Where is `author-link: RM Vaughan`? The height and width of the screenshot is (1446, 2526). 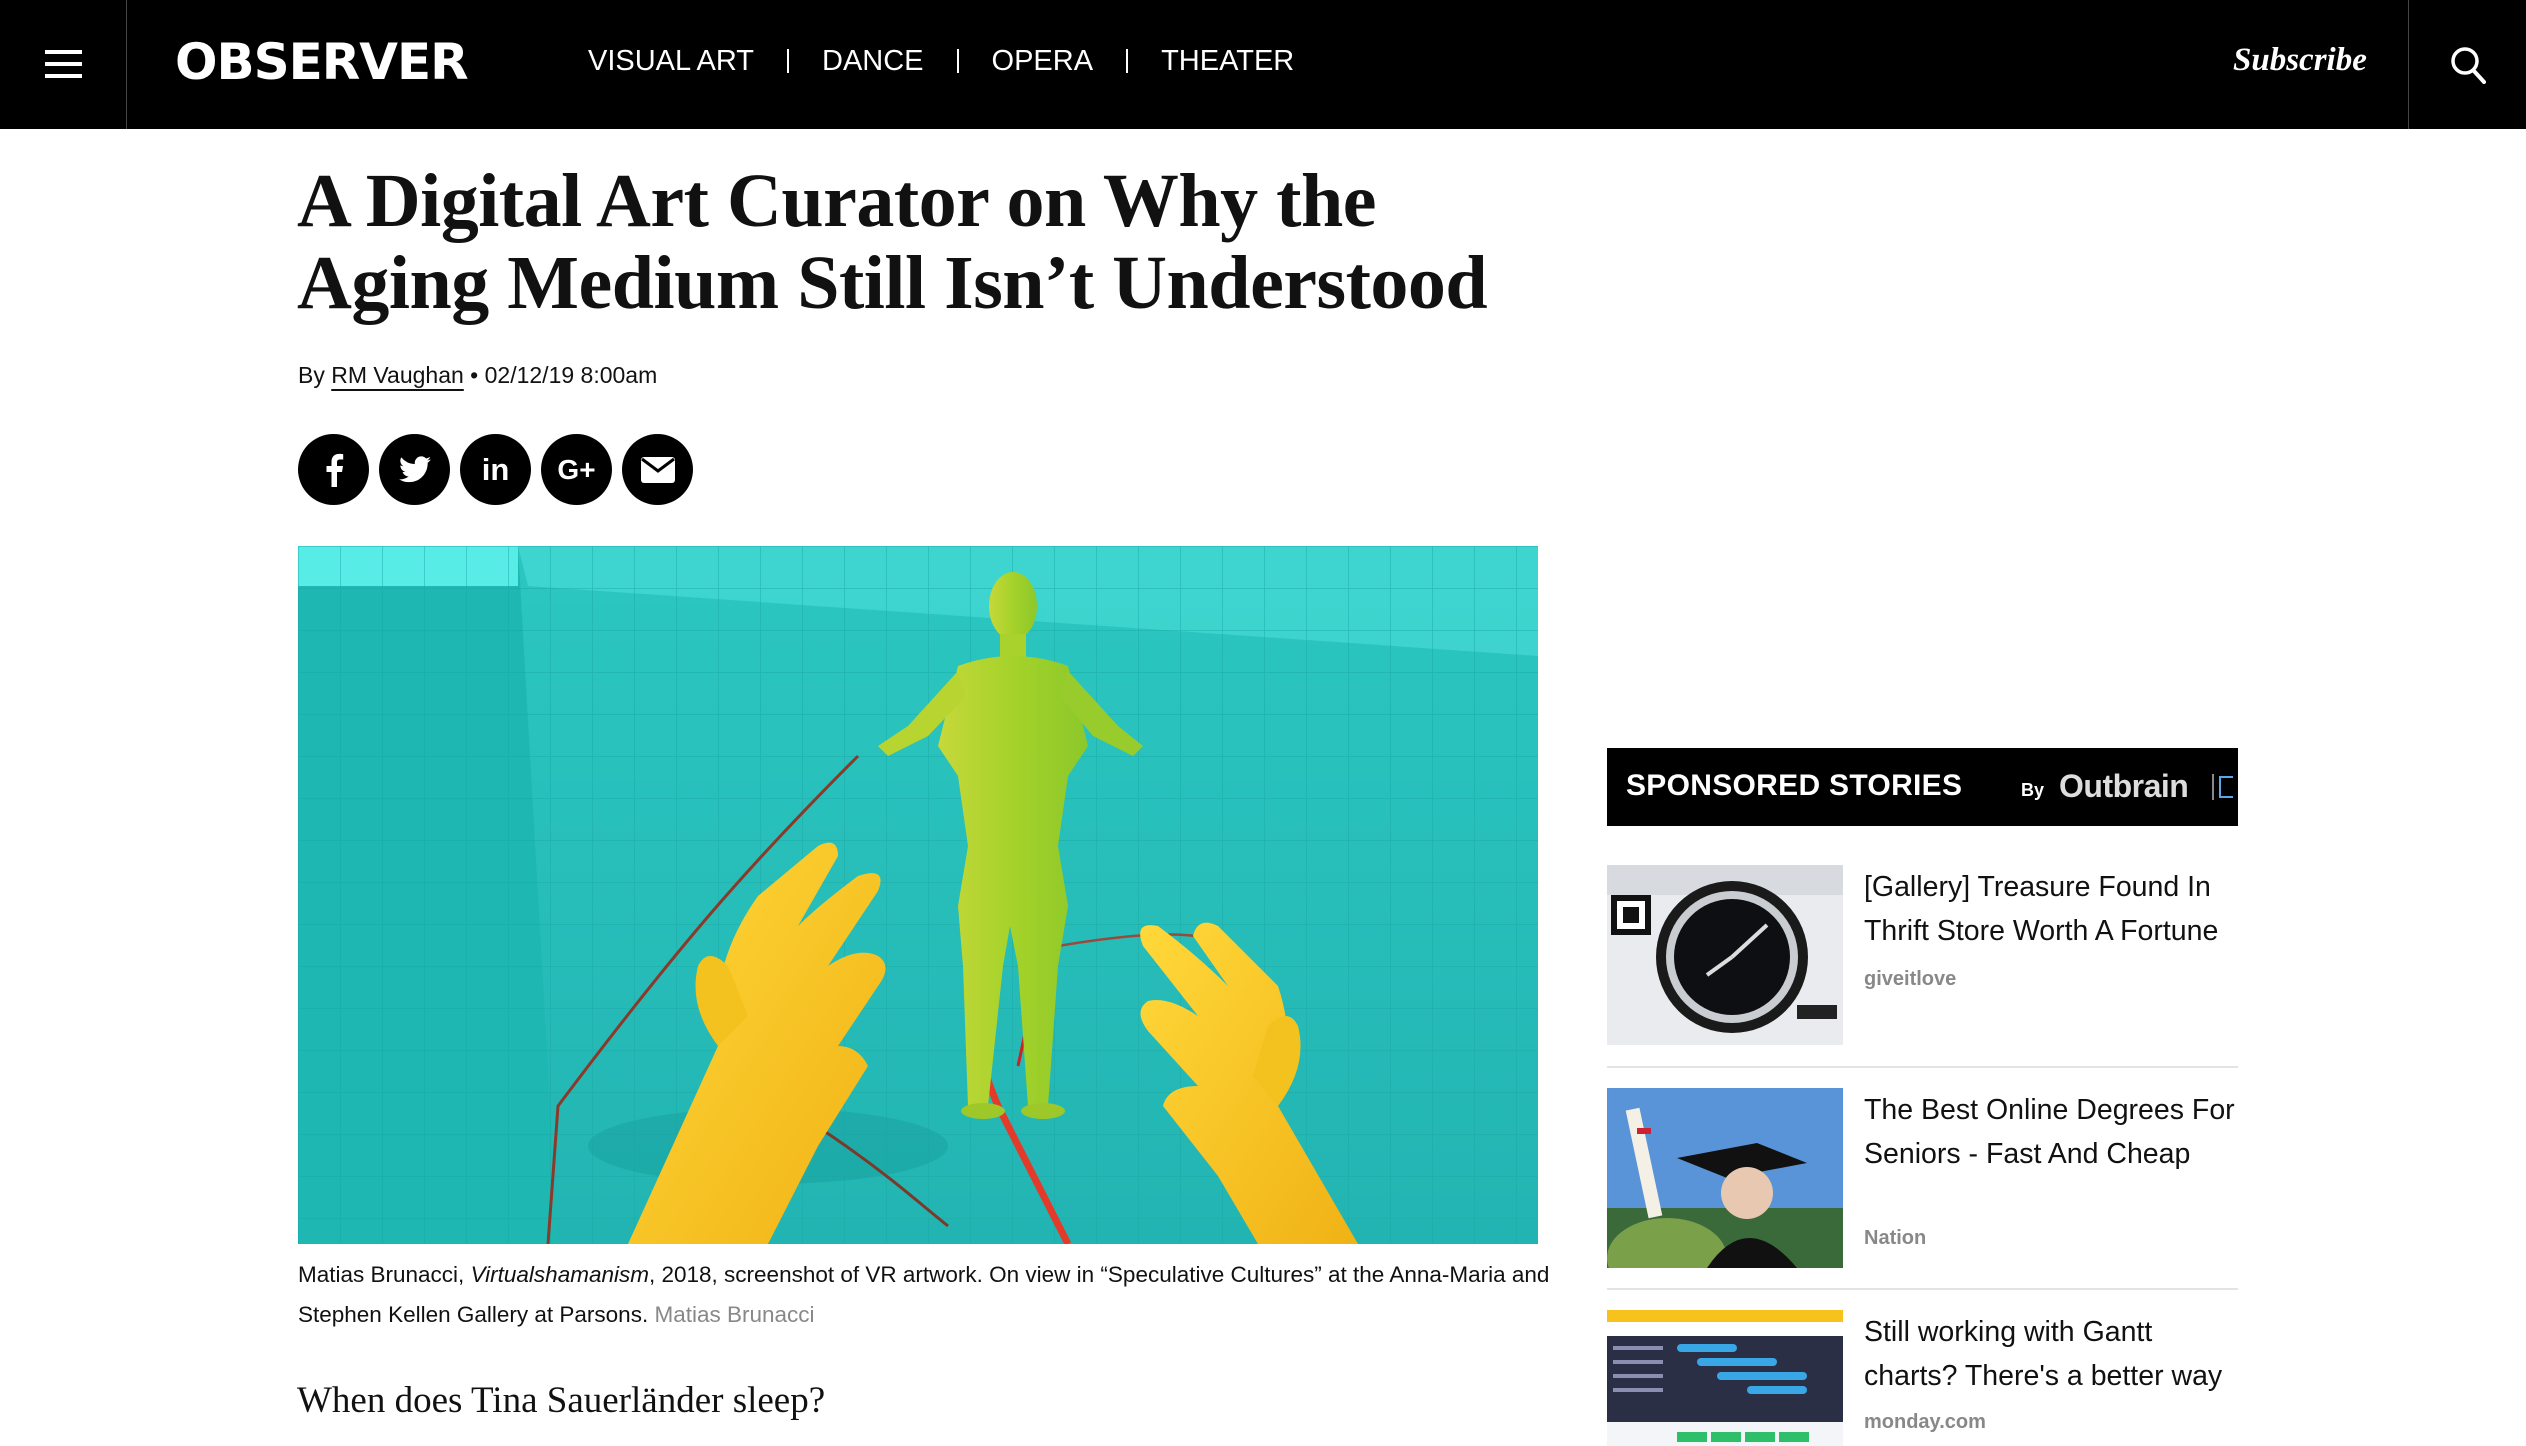
author-link: RM Vaughan is located at coordinates (397, 375).